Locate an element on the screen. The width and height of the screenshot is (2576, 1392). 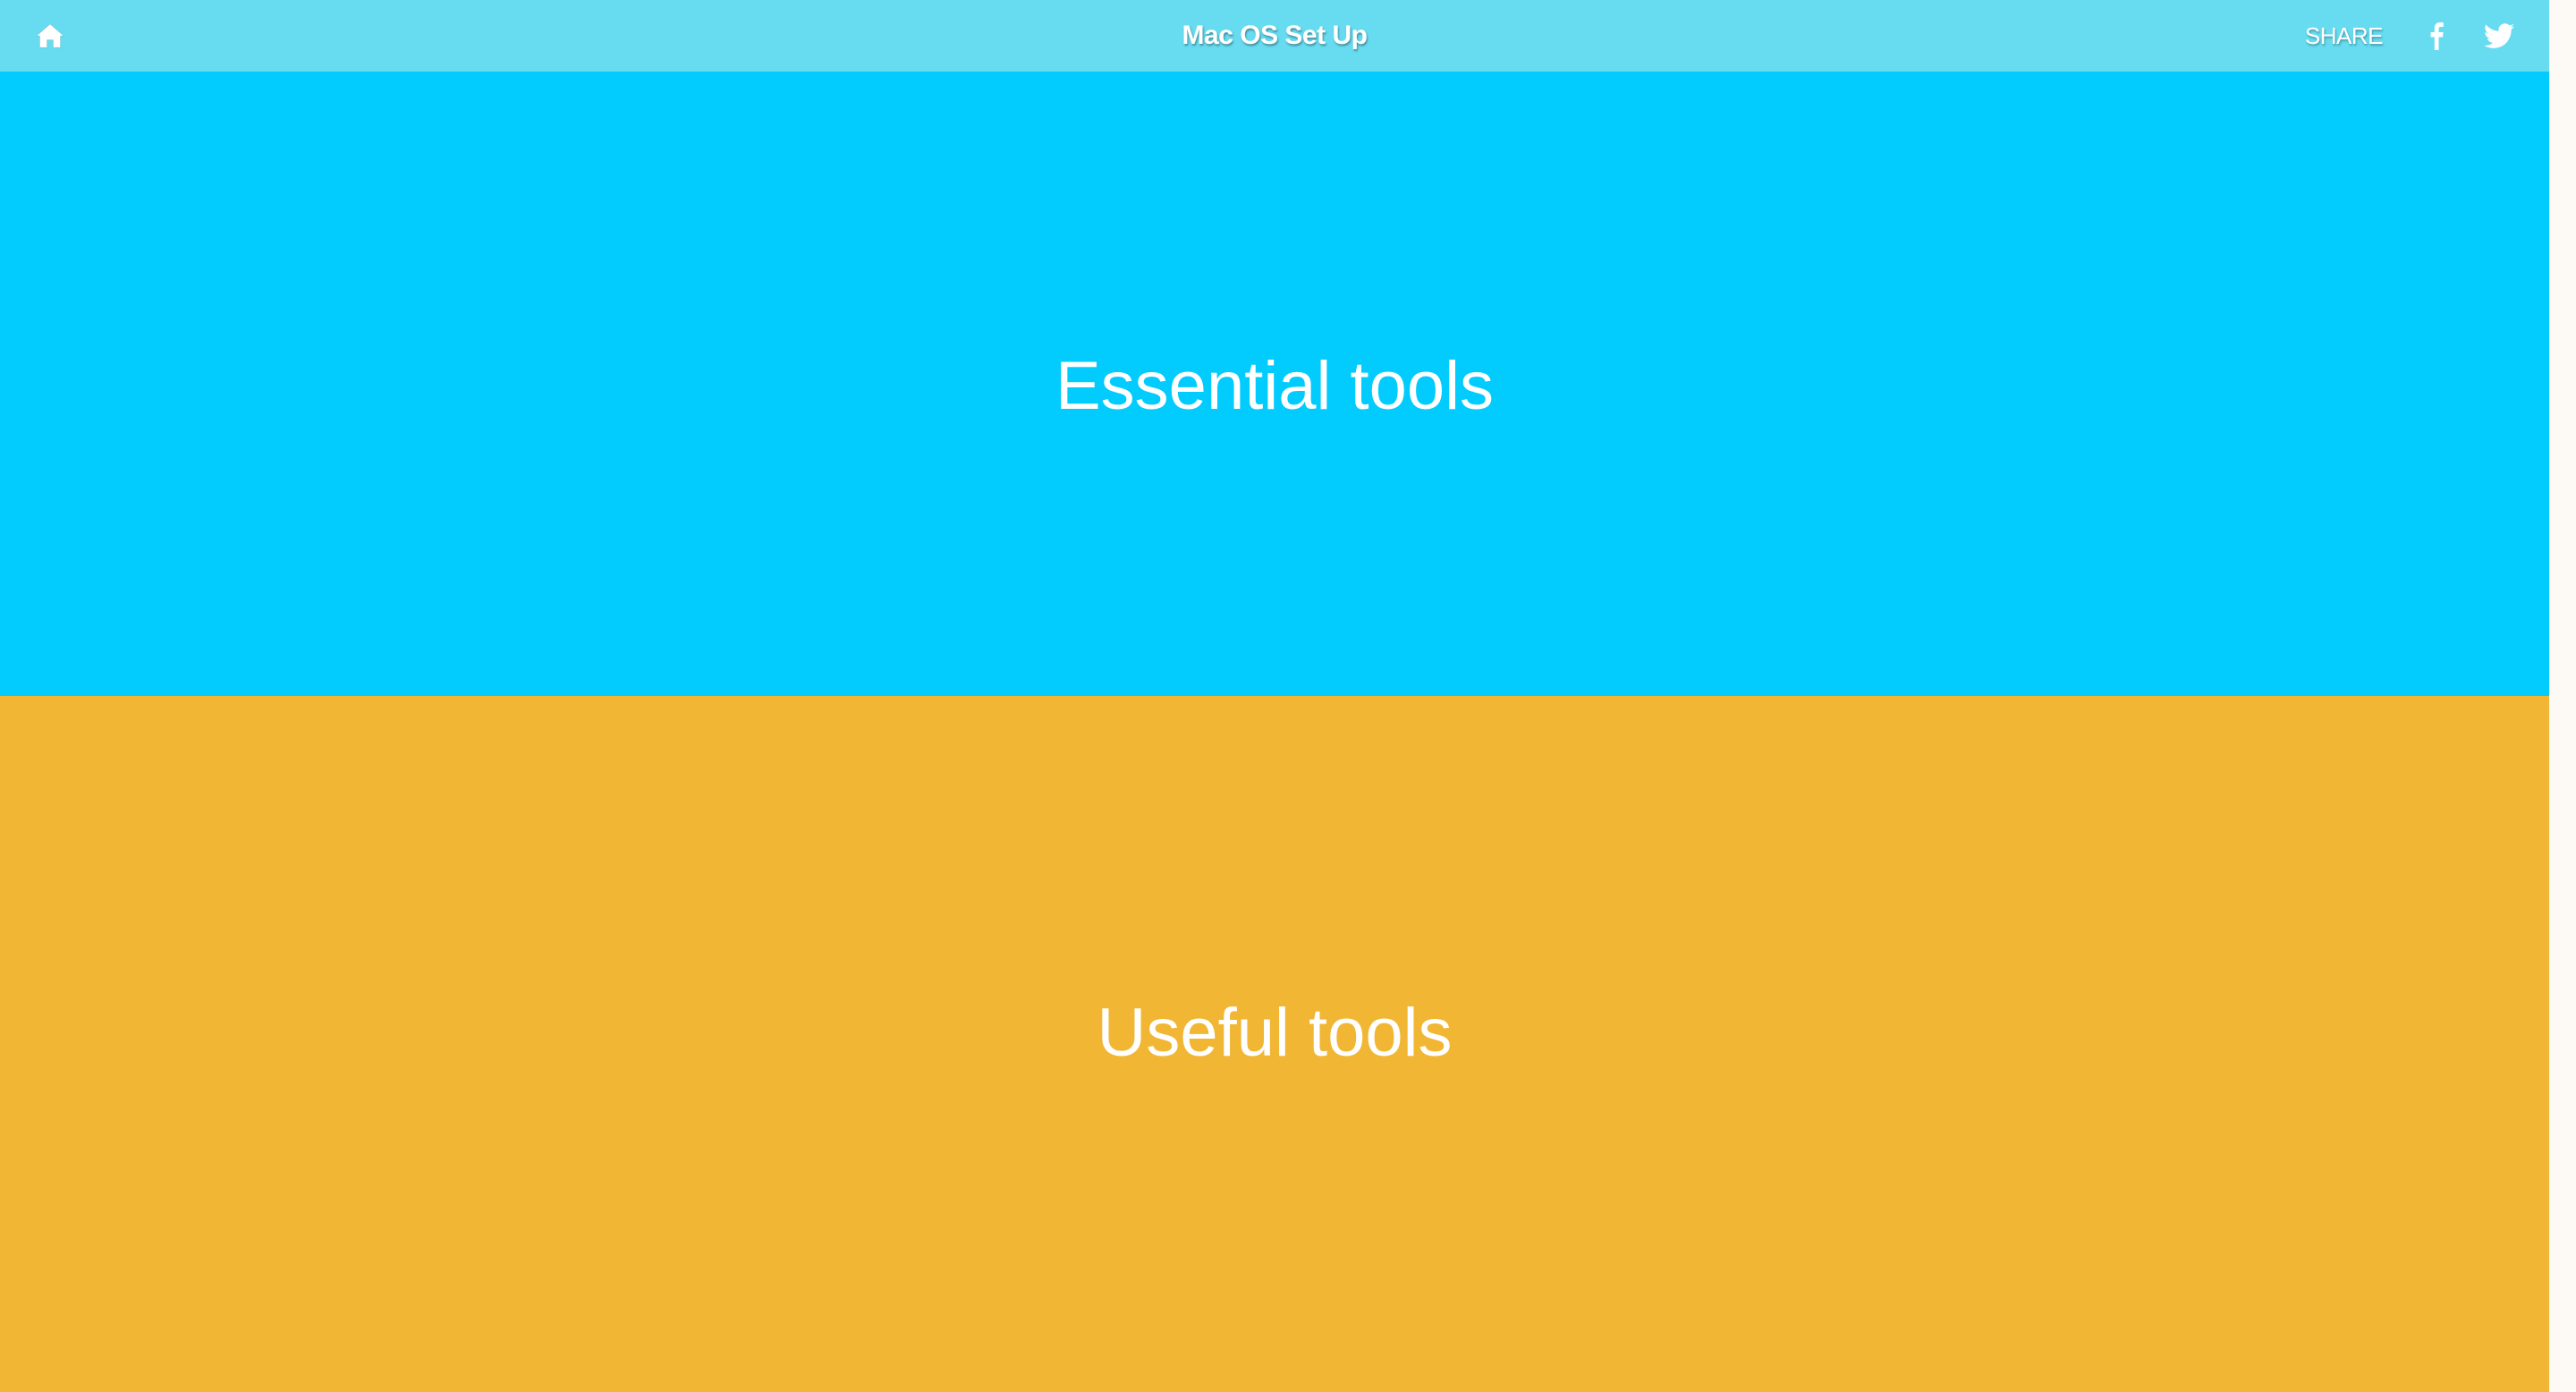
facebook-share-button is located at coordinates (2436, 36).